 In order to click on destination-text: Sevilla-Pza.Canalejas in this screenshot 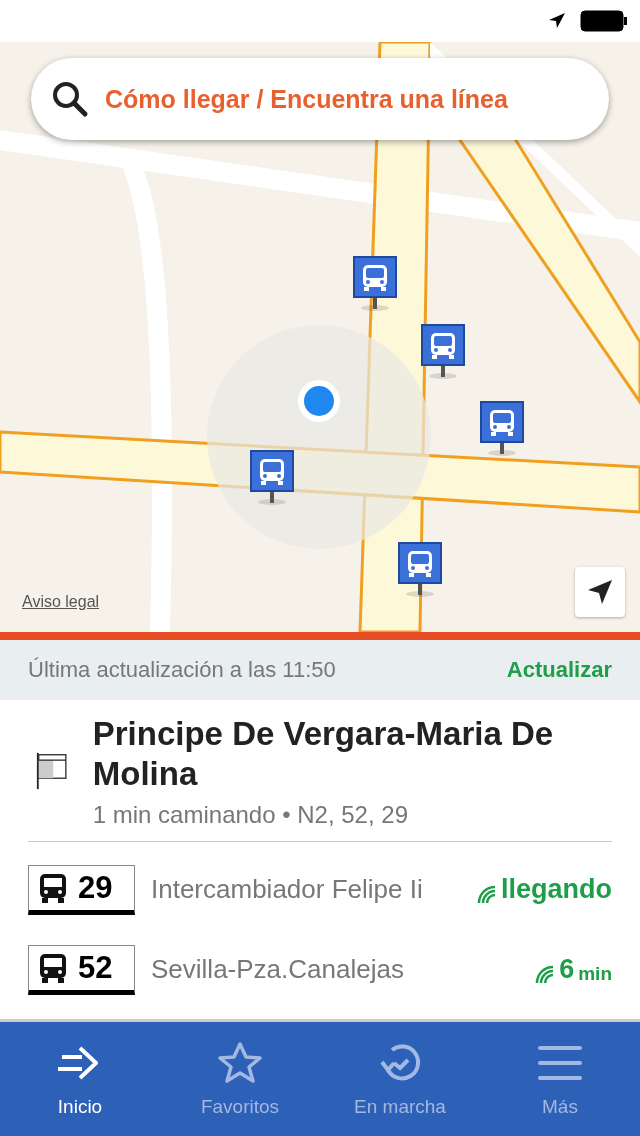, I will do `click(278, 969)`.